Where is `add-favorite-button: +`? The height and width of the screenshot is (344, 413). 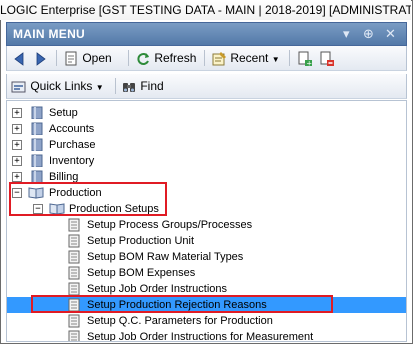 add-favorite-button: + is located at coordinates (305, 58).